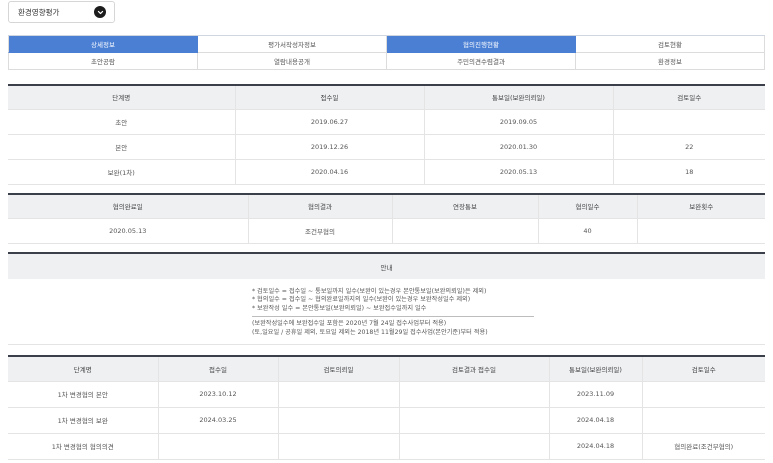 The image size is (773, 463). What do you see at coordinates (61, 12) in the screenshot?
I see `assessment-type-select: 환경영향평가` at bounding box center [61, 12].